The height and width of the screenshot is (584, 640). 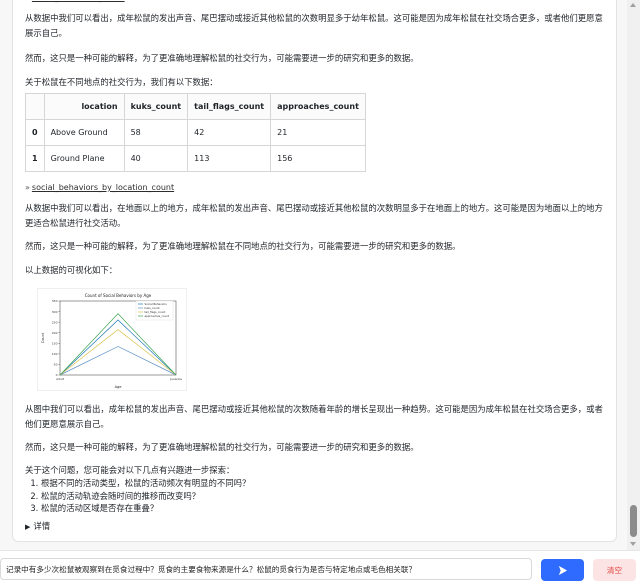 What do you see at coordinates (324, 483) in the screenshot?
I see `list-item: 根据不同的活动类型，松鼠的活动频次有明显的不同吗？` at bounding box center [324, 483].